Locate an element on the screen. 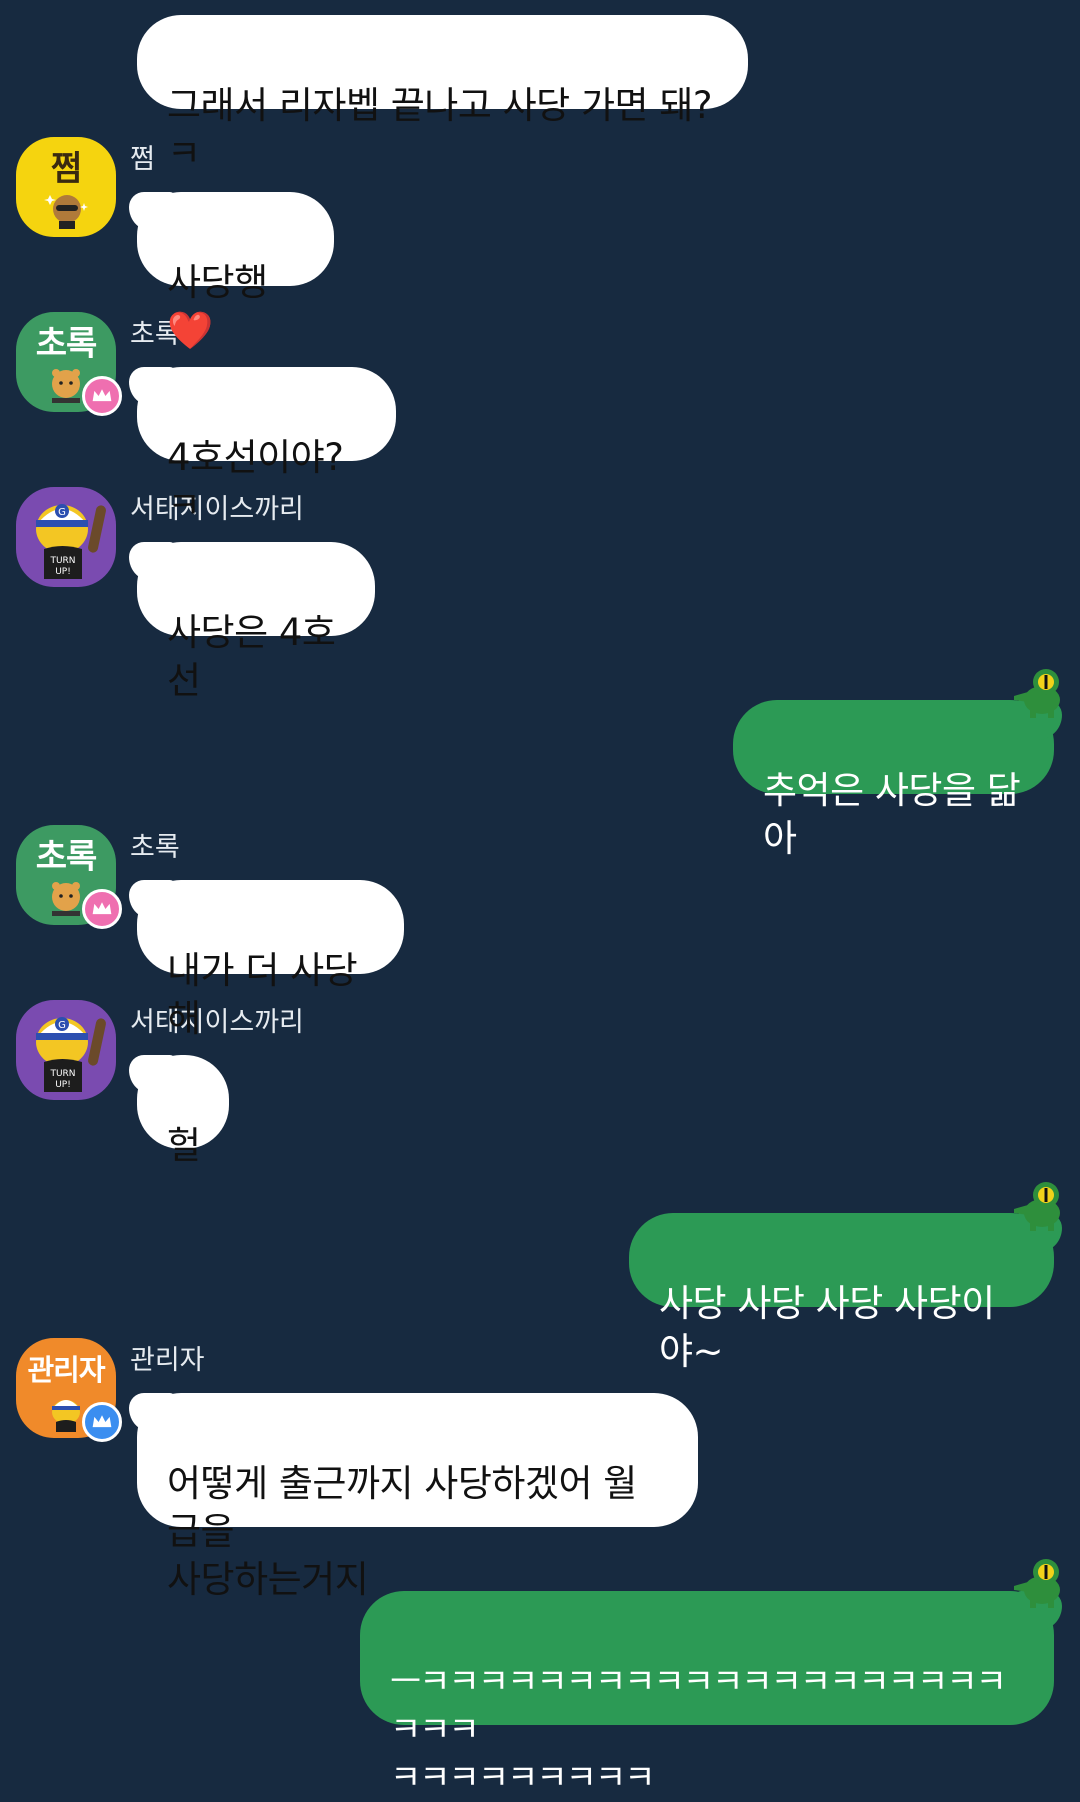 This screenshot has width=1080, height=1802. avatar-label: 쩜 is located at coordinates (66, 169).